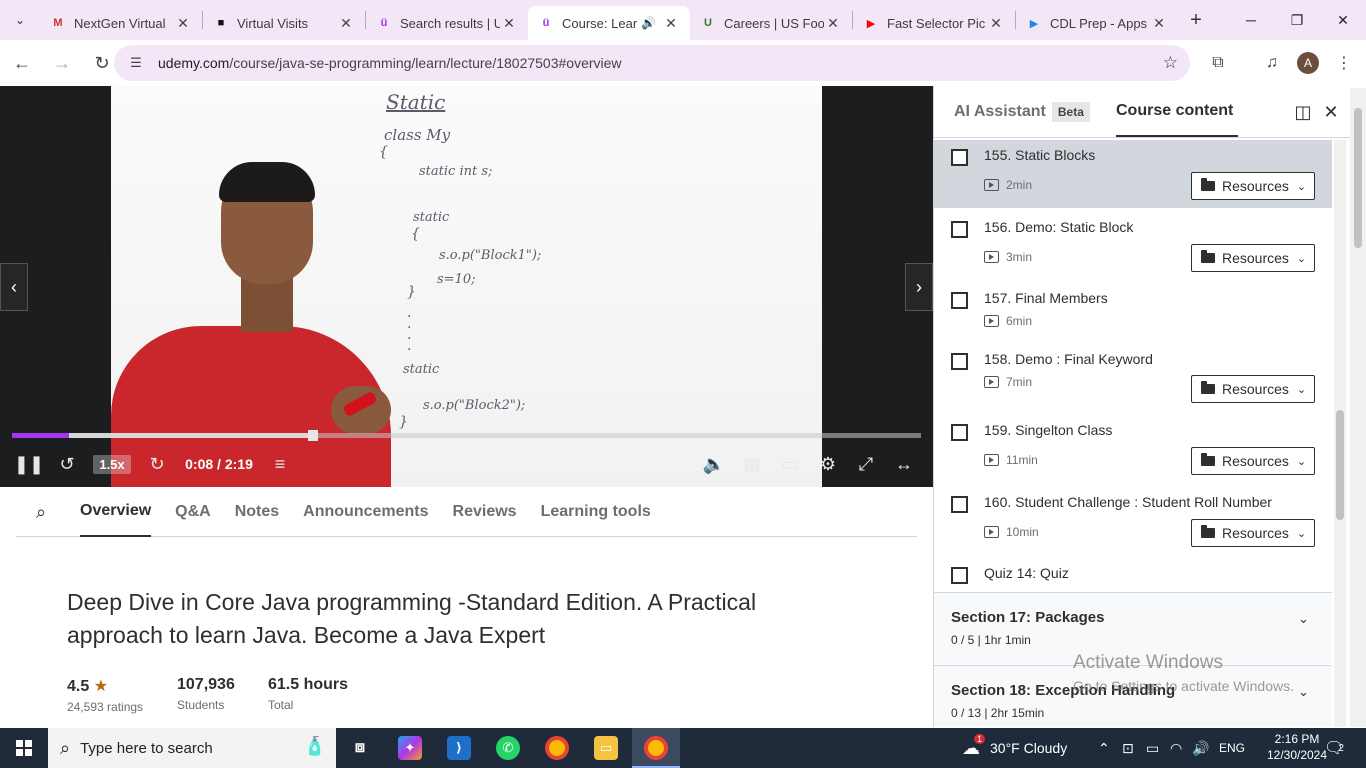 This screenshot has height=768, width=1366. Describe the element at coordinates (656, 748) in the screenshot. I see `chrome-active-button` at that location.